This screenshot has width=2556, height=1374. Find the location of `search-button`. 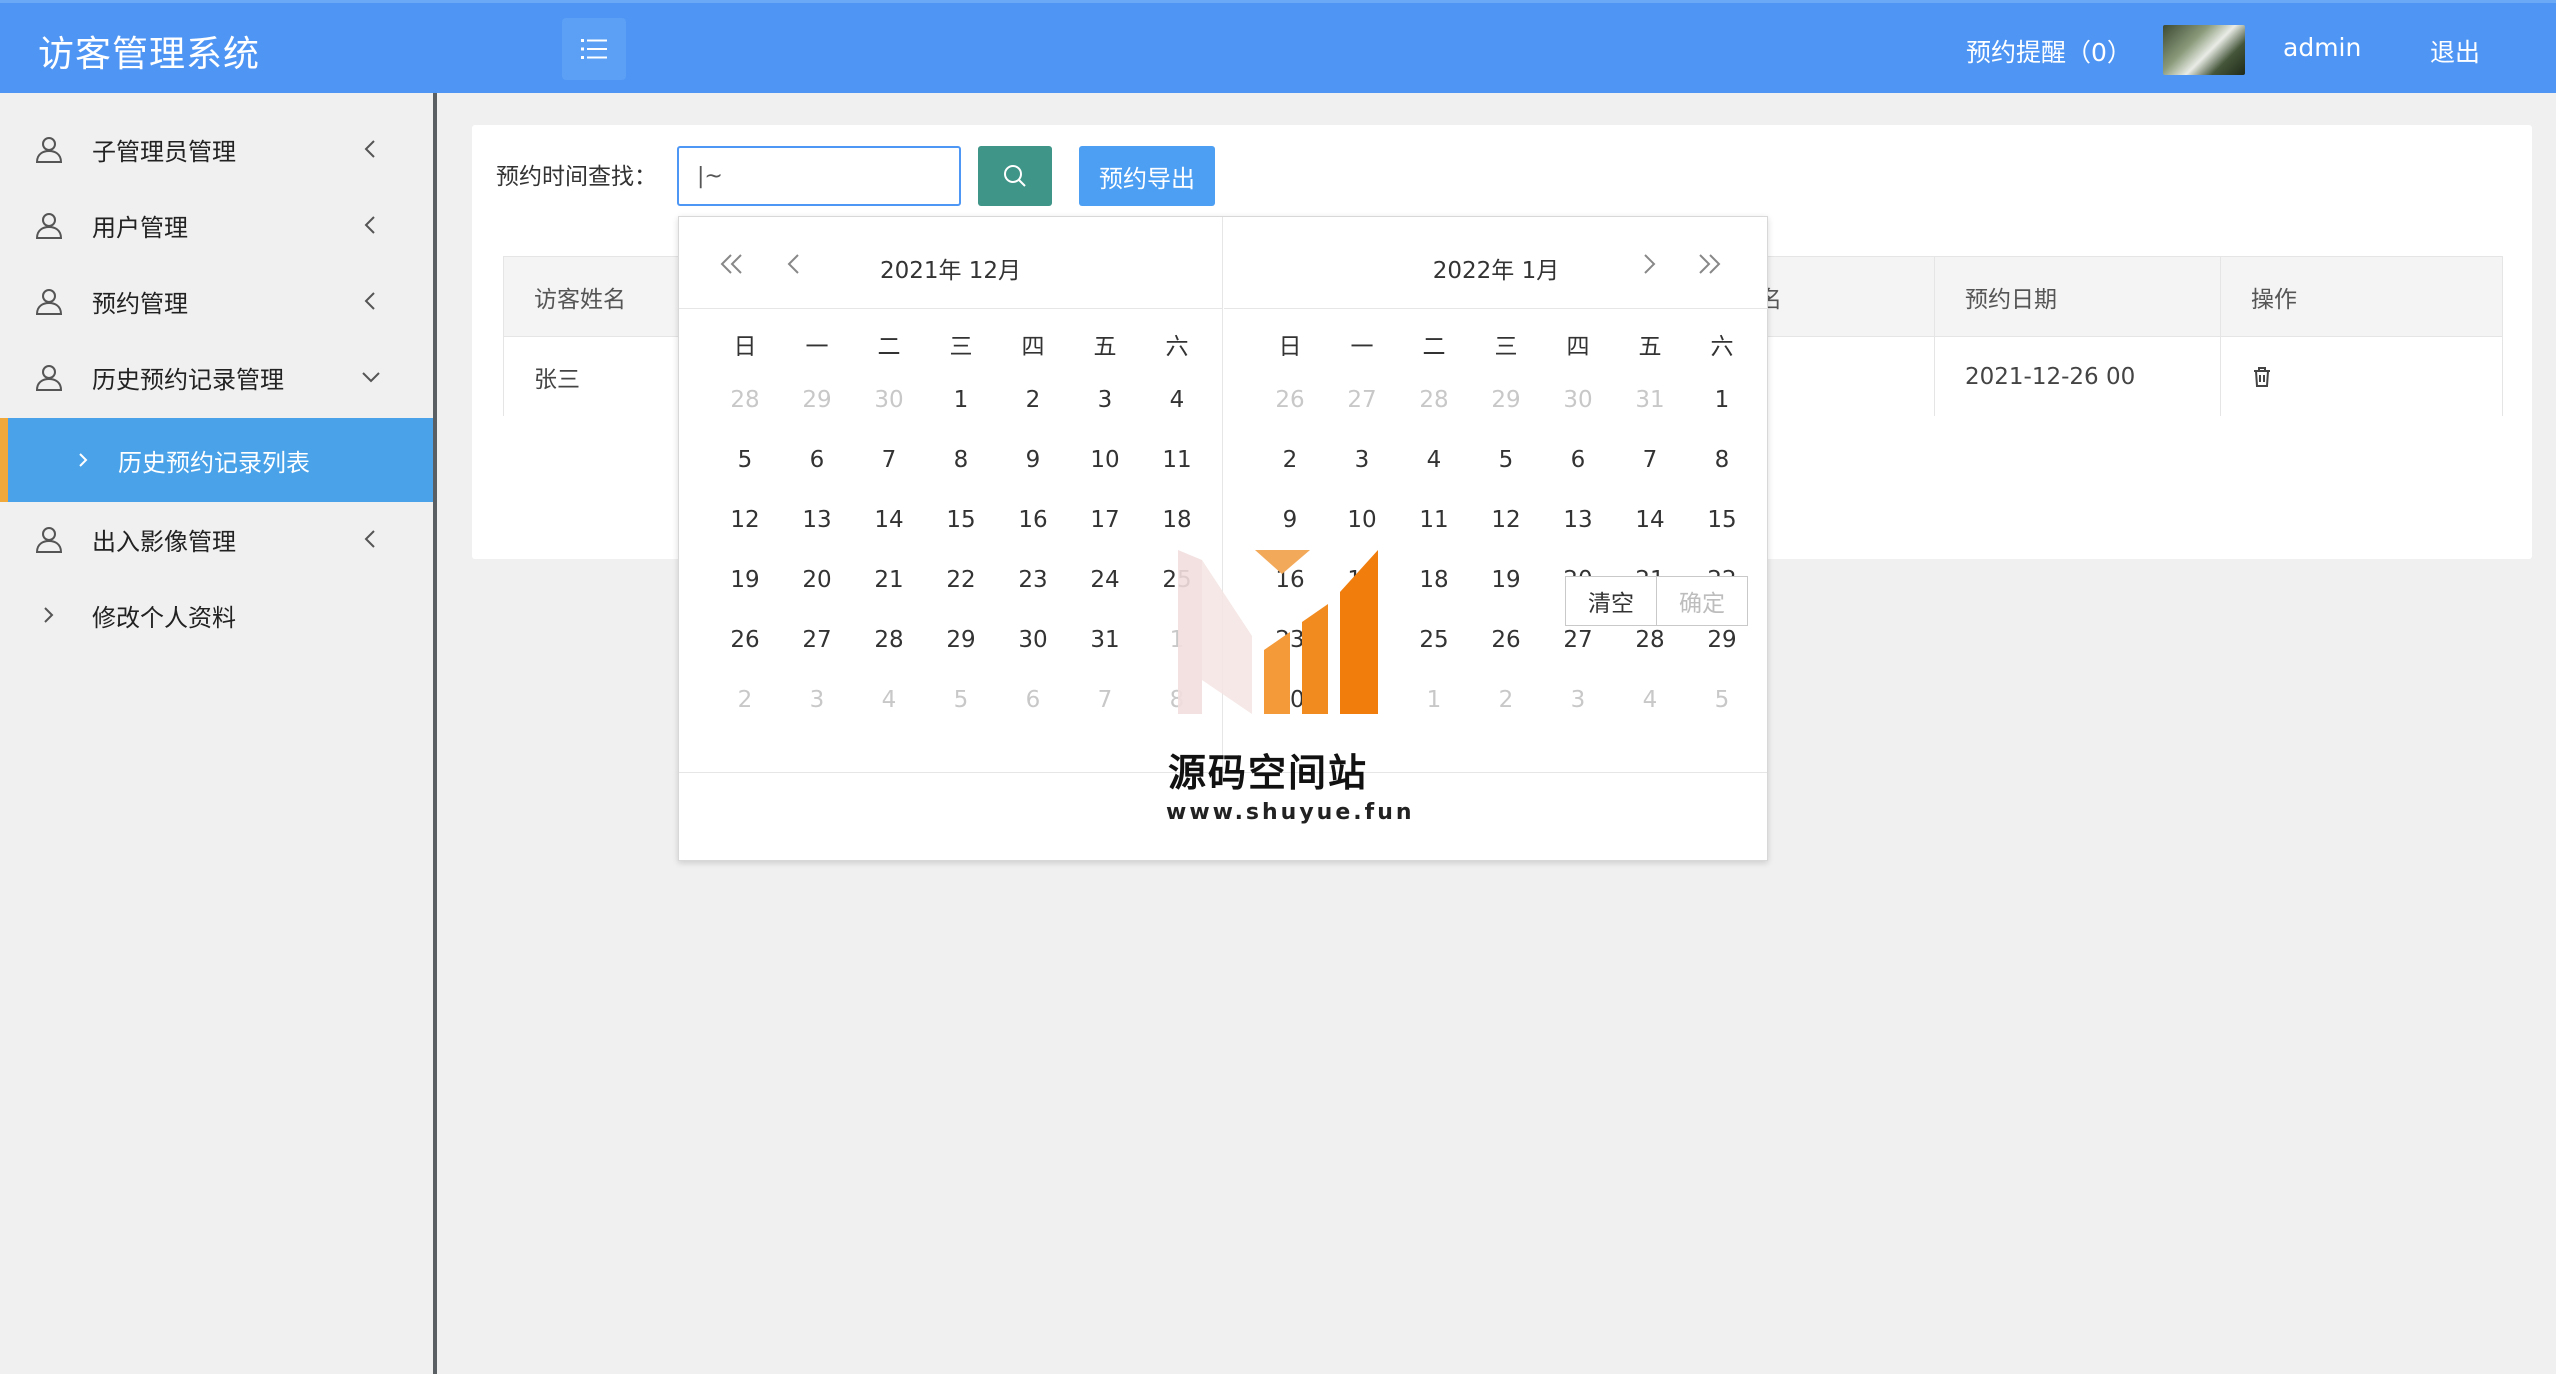

search-button is located at coordinates (1015, 176).